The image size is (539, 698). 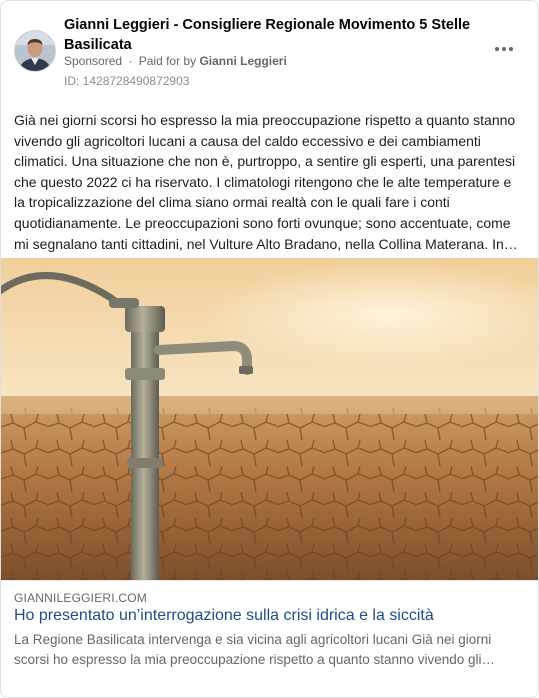 I want to click on paid-for-name: Gianni Leggieri, so click(x=242, y=61).